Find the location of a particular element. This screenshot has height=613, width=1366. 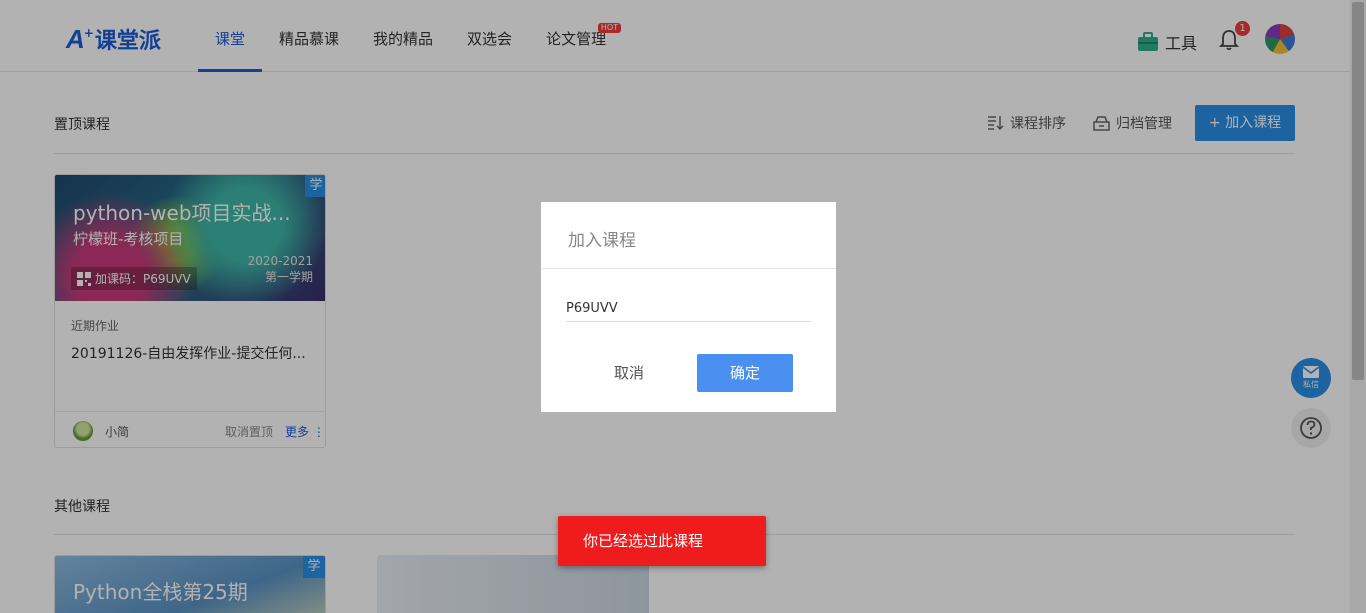

course-code-input is located at coordinates (688, 308).